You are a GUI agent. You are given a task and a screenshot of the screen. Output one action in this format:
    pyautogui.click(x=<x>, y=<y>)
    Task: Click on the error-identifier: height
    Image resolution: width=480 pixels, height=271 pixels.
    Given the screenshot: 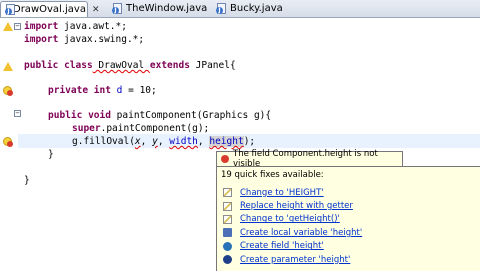 What is the action you would take?
    pyautogui.click(x=226, y=141)
    